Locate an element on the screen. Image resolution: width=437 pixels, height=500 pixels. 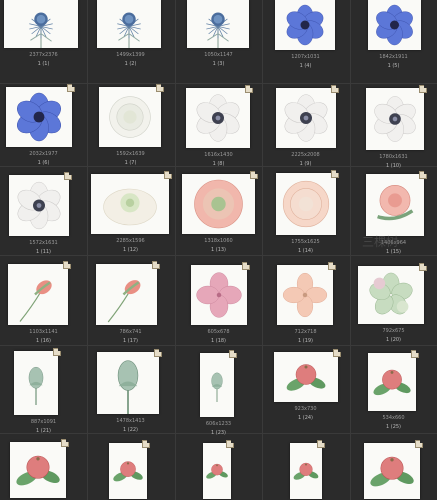
thumbnail-cell: 2225x2008 1 (9) is located at coordinates (305, 125).